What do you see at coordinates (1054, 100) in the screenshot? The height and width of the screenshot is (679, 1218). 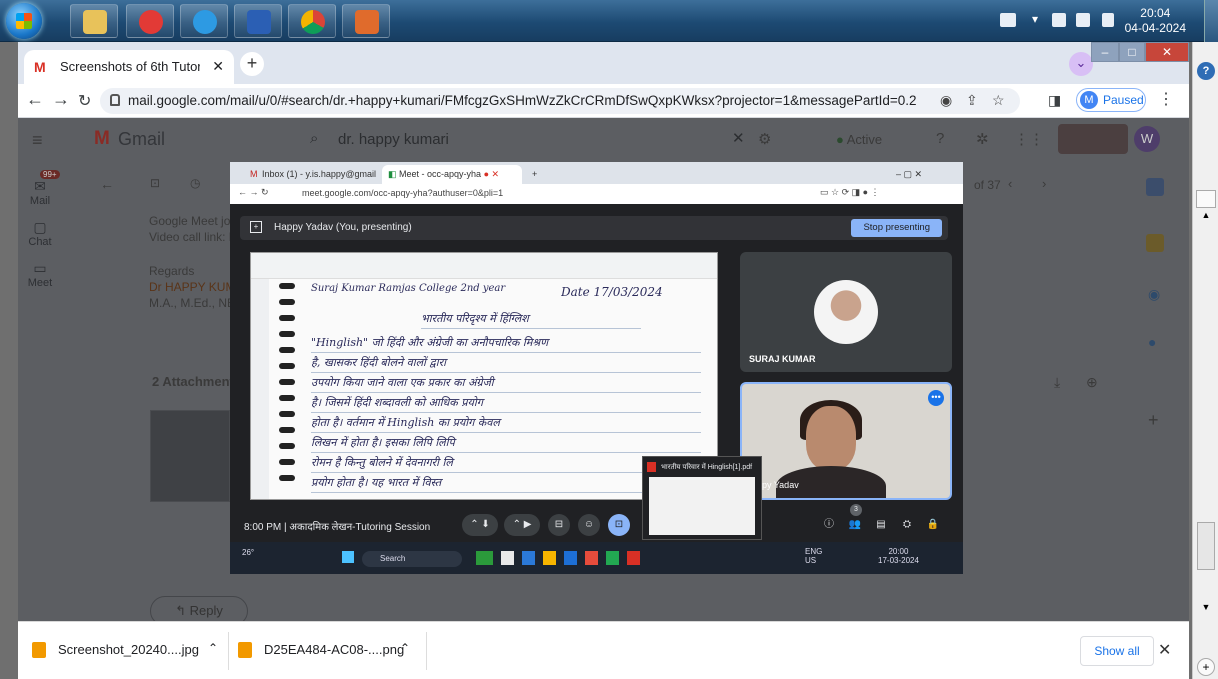 I see `sidepanel-icon: ◨` at bounding box center [1054, 100].